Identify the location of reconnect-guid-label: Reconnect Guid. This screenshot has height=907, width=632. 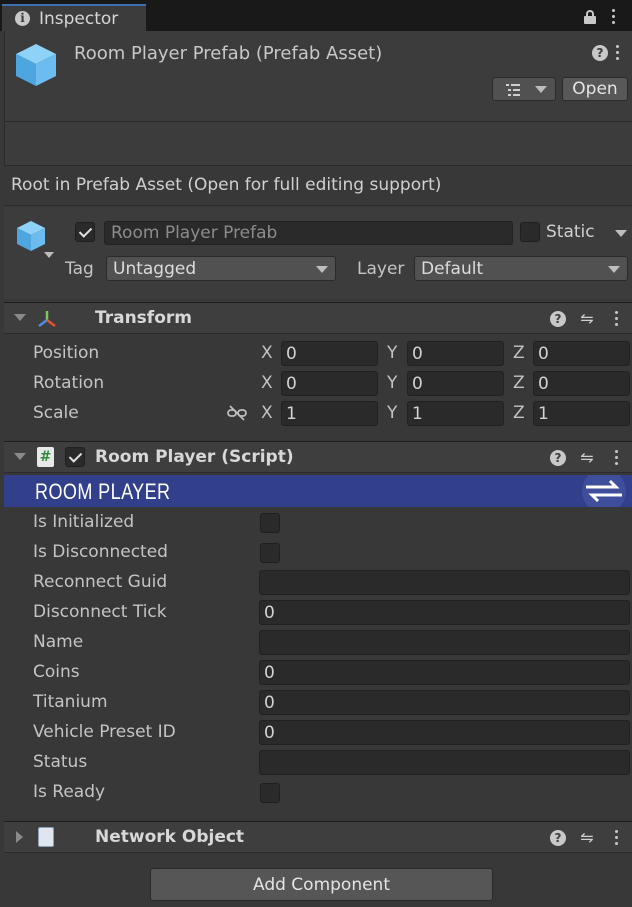
(100, 582).